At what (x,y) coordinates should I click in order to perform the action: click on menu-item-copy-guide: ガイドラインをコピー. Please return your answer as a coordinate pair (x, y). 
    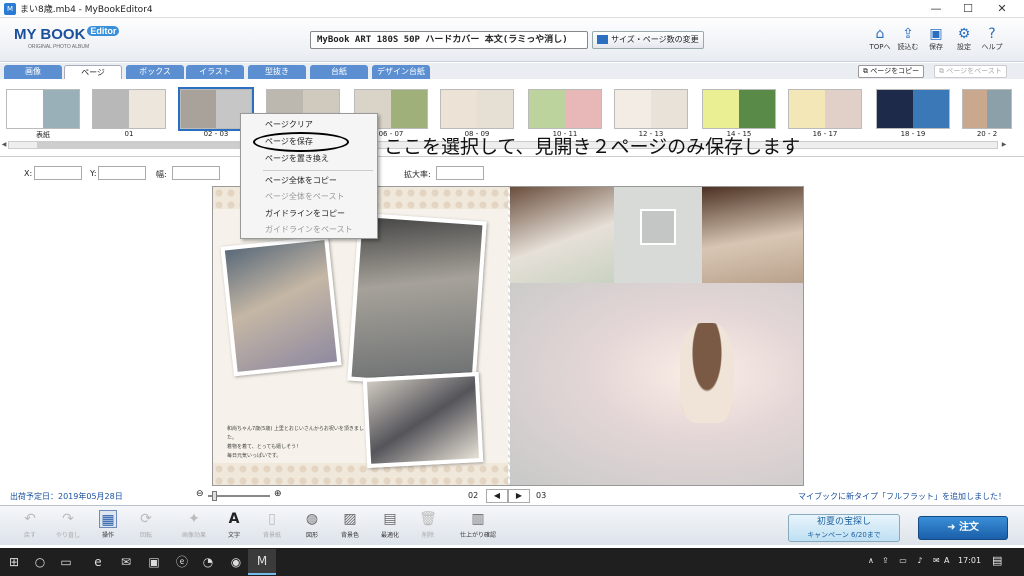
    Looking at the image, I should click on (305, 213).